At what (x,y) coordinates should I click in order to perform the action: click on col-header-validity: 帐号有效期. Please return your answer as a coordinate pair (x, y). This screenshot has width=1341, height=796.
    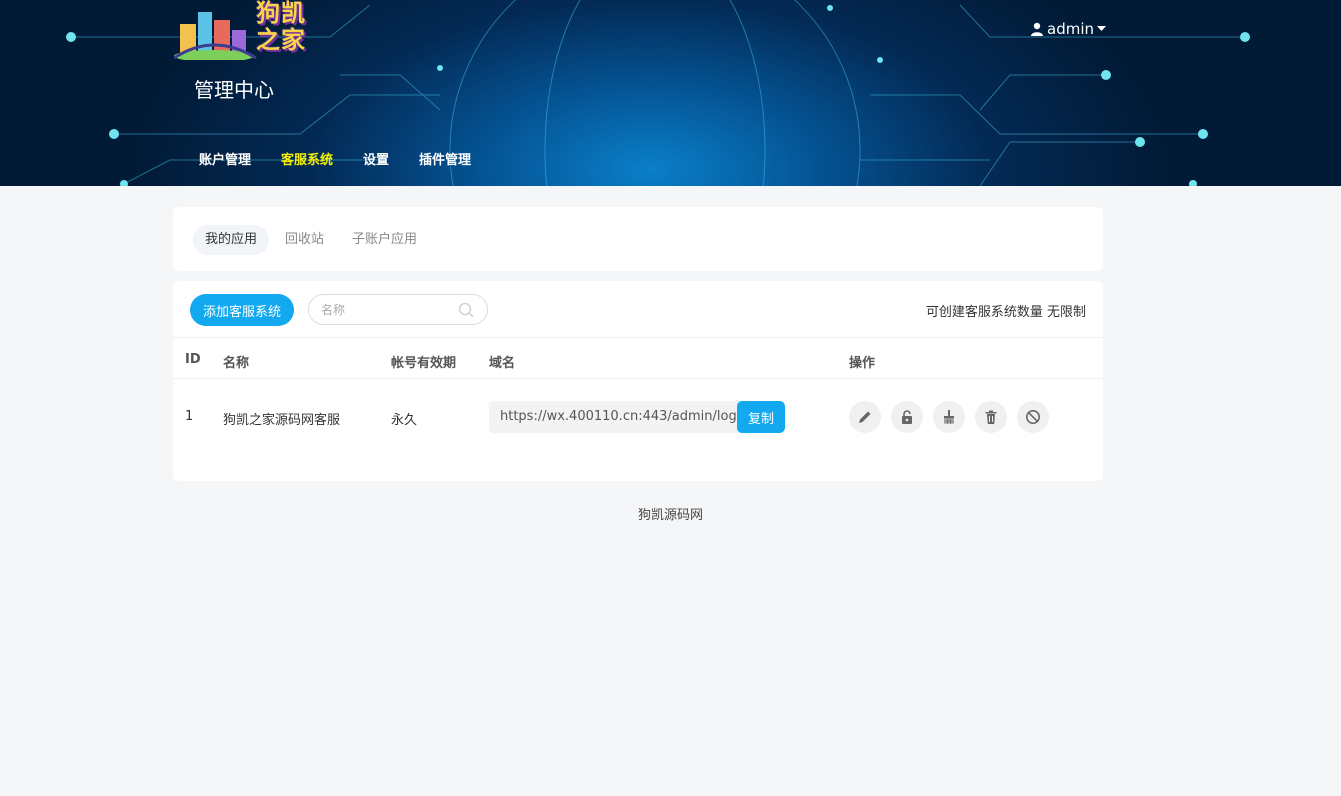
    Looking at the image, I should click on (424, 363).